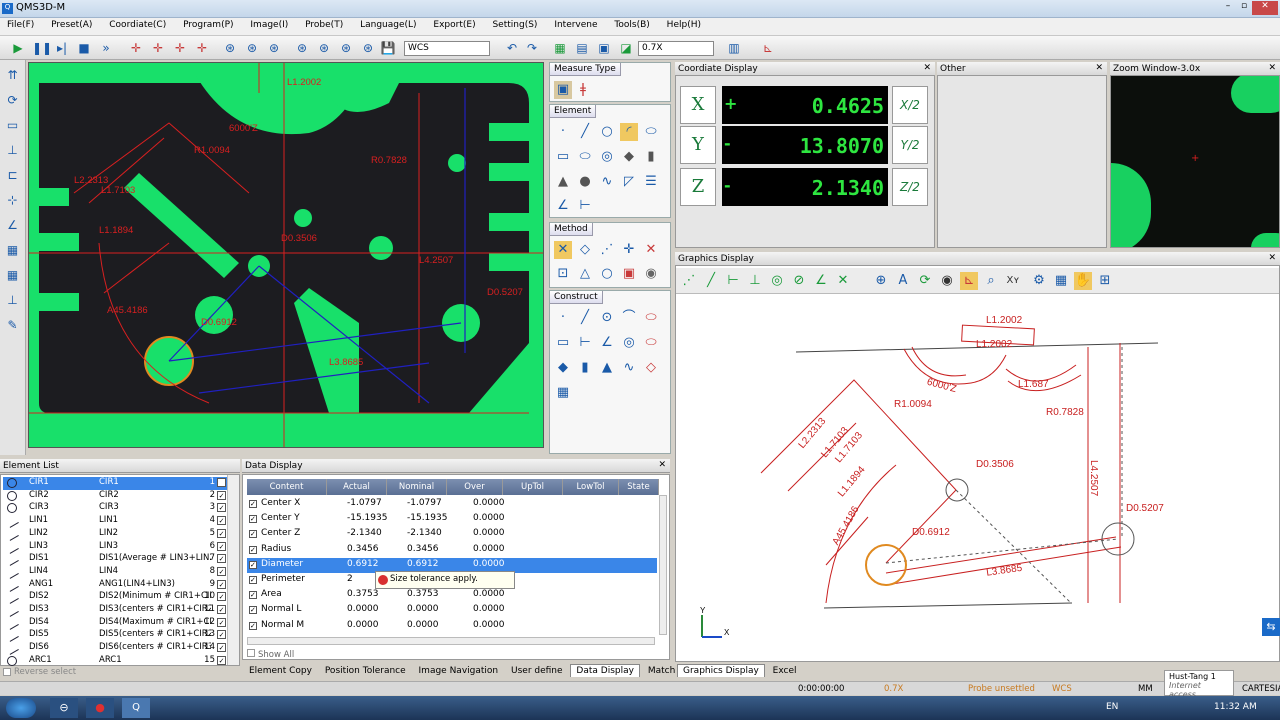  I want to click on construct-width-icon: ⊢, so click(585, 343).